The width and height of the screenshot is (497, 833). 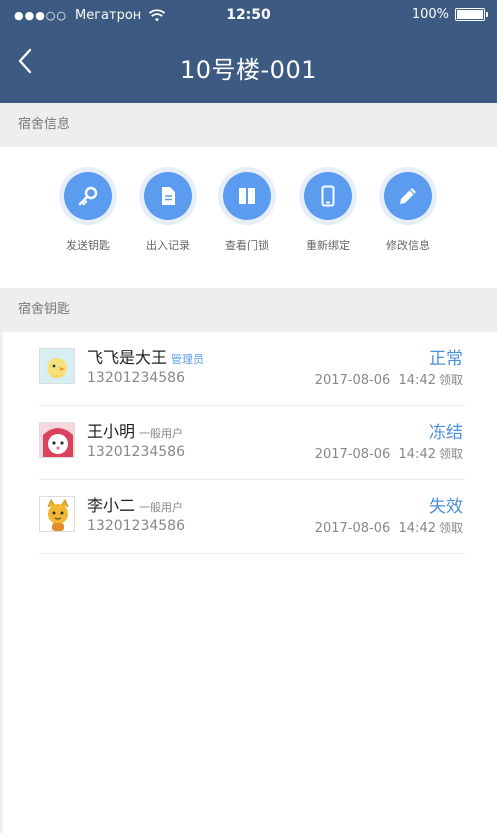 What do you see at coordinates (248, 125) in the screenshot?
I see `section-header-info: 宿舍信息` at bounding box center [248, 125].